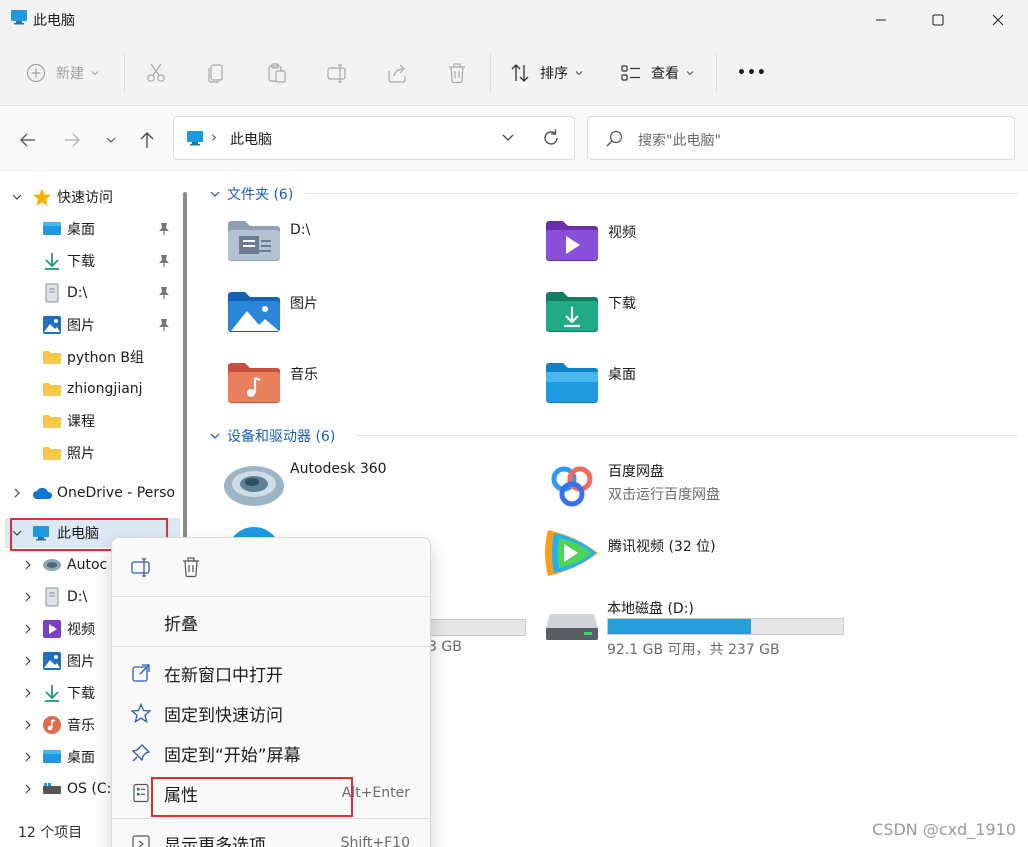  What do you see at coordinates (81, 758) in the screenshot?
I see `sidebar-item-label: 桌面` at bounding box center [81, 758].